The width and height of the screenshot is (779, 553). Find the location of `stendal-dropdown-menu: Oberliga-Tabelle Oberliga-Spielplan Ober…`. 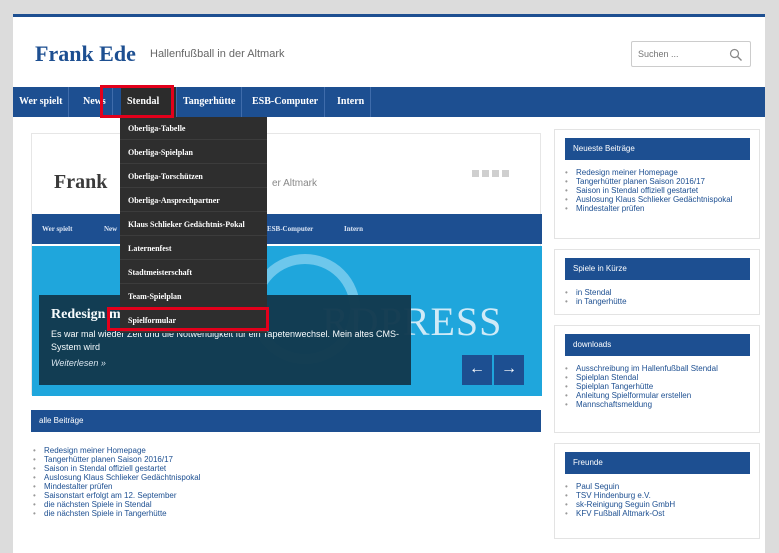

stendal-dropdown-menu: Oberliga-Tabelle Oberliga-Spielplan Ober… is located at coordinates (193, 225).